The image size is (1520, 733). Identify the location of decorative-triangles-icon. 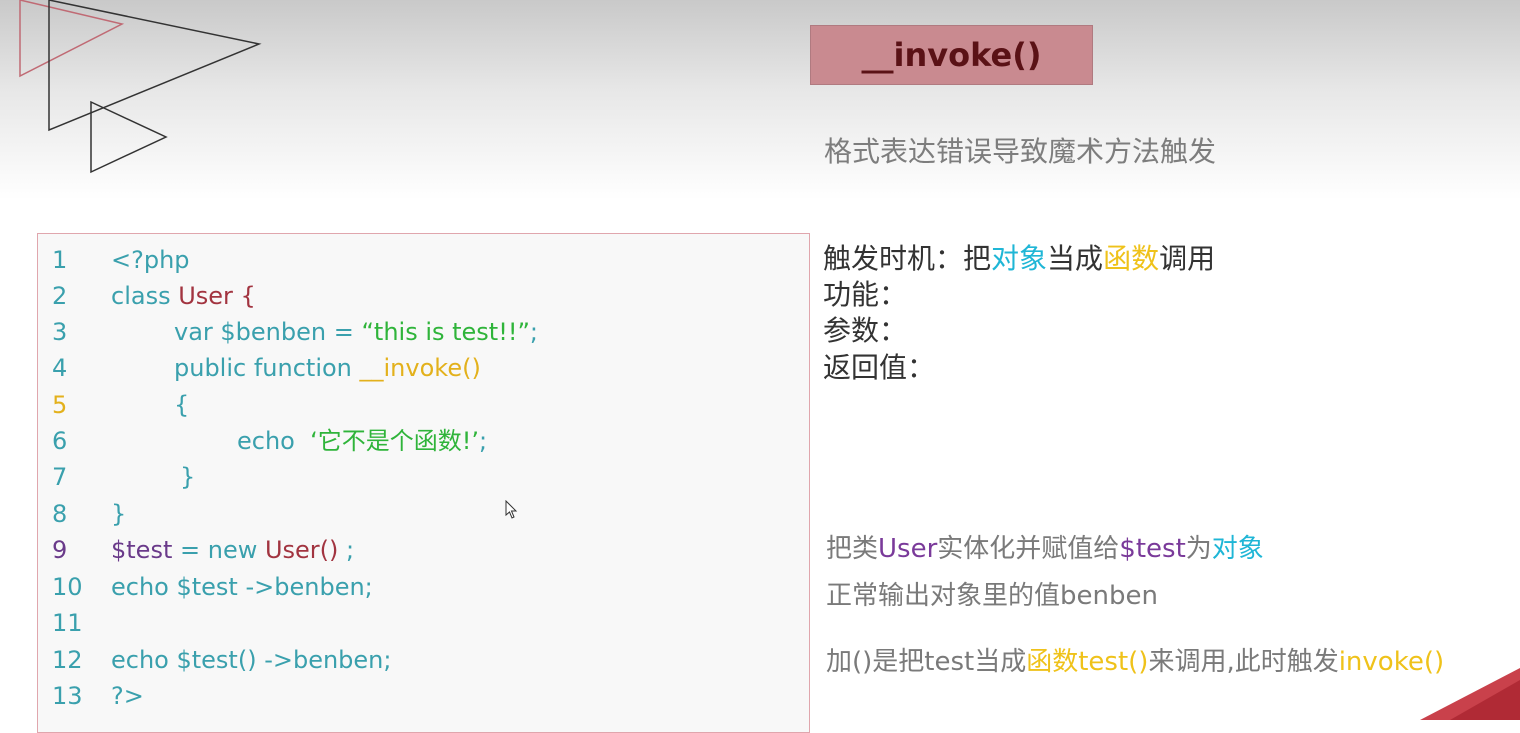
(140, 87).